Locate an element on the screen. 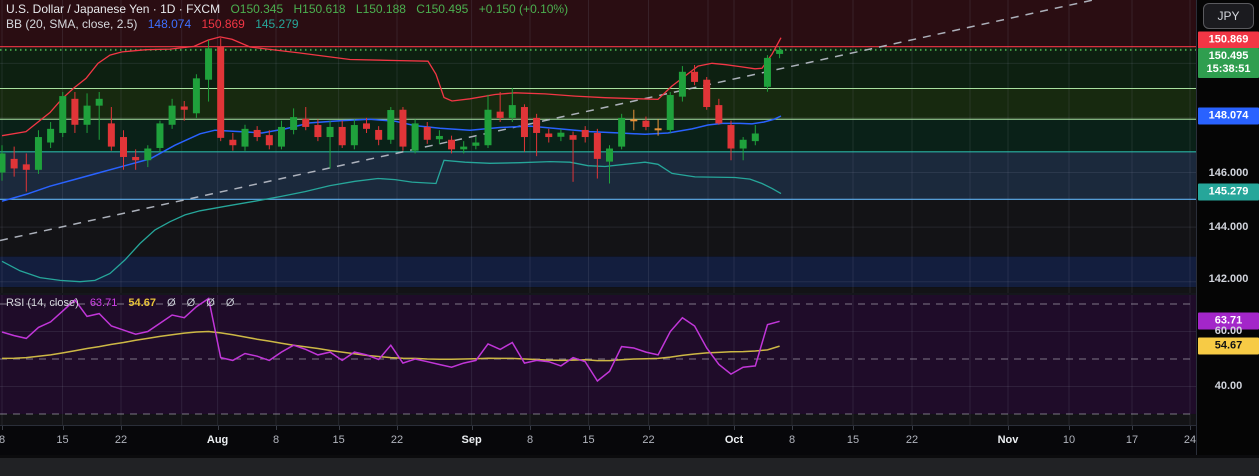 The width and height of the screenshot is (1259, 476). time-axis-label: Sep is located at coordinates (472, 440).